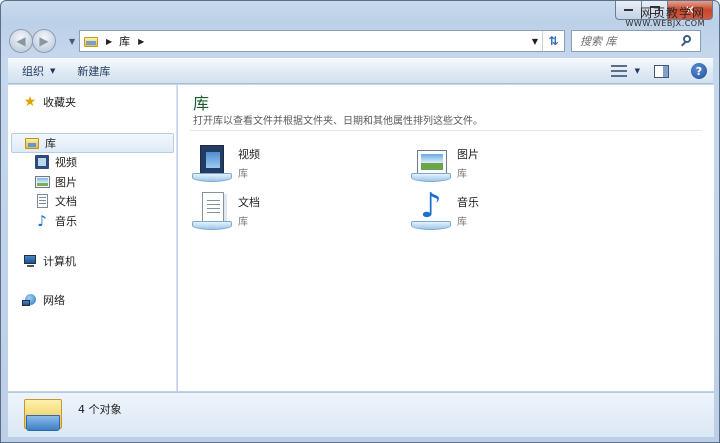  I want to click on sidebar-item-network: 网络, so click(43, 300).